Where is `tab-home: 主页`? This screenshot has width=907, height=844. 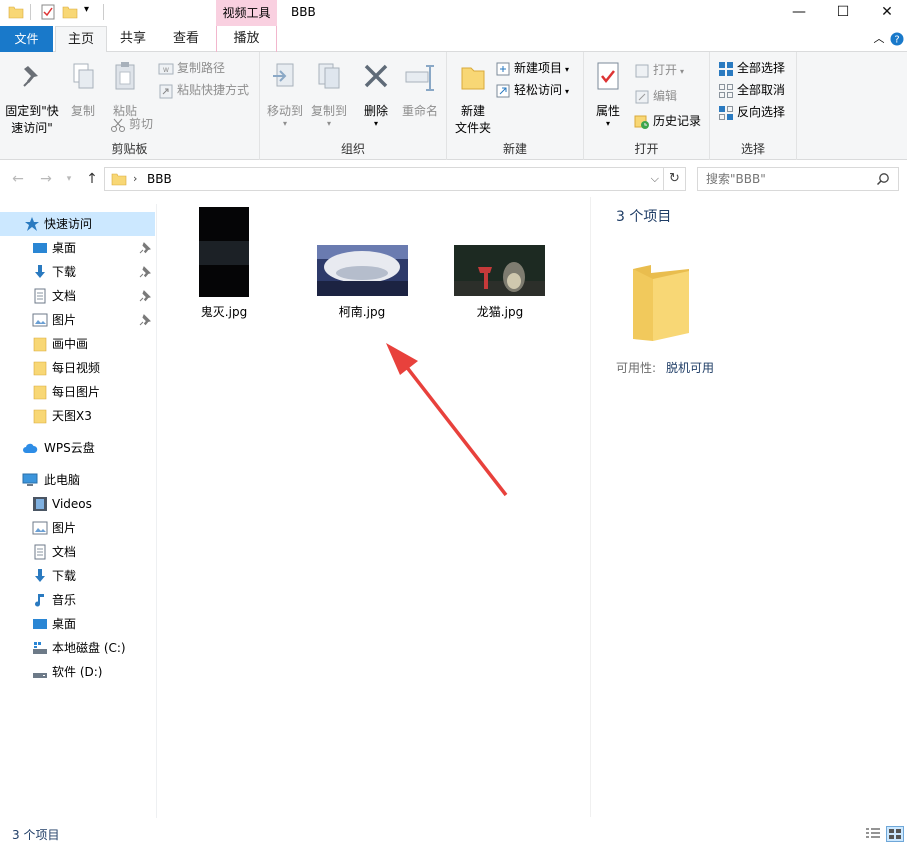
tab-home: 主页 is located at coordinates (81, 39).